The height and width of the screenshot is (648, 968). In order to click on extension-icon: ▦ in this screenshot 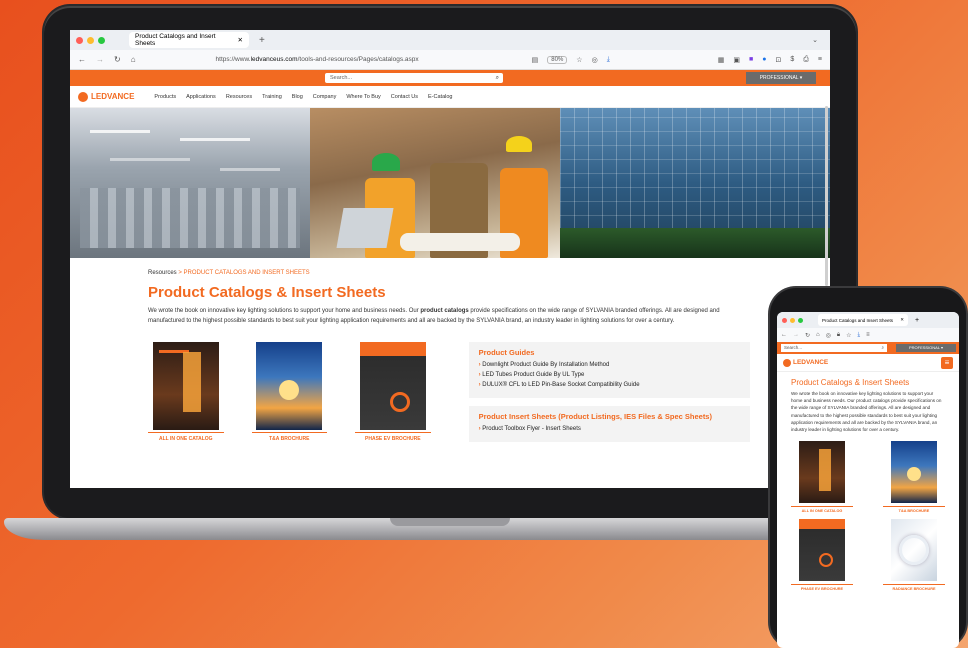, I will do `click(721, 60)`.